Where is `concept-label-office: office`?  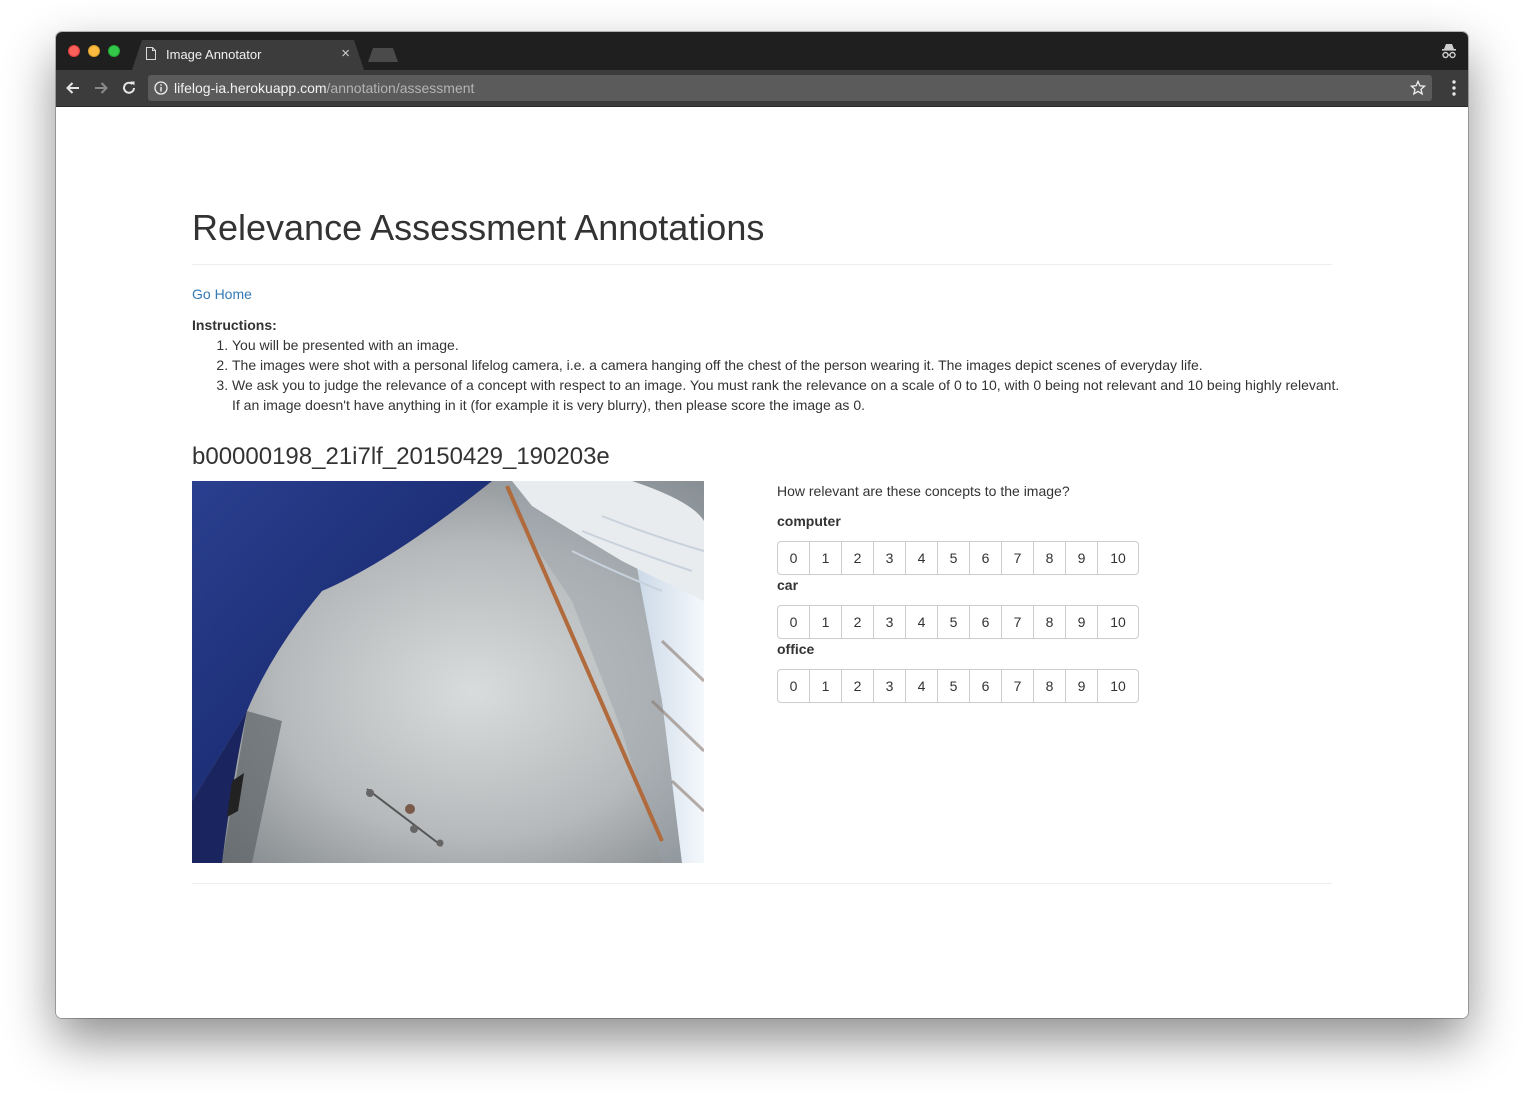
concept-label-office: office is located at coordinates (796, 649).